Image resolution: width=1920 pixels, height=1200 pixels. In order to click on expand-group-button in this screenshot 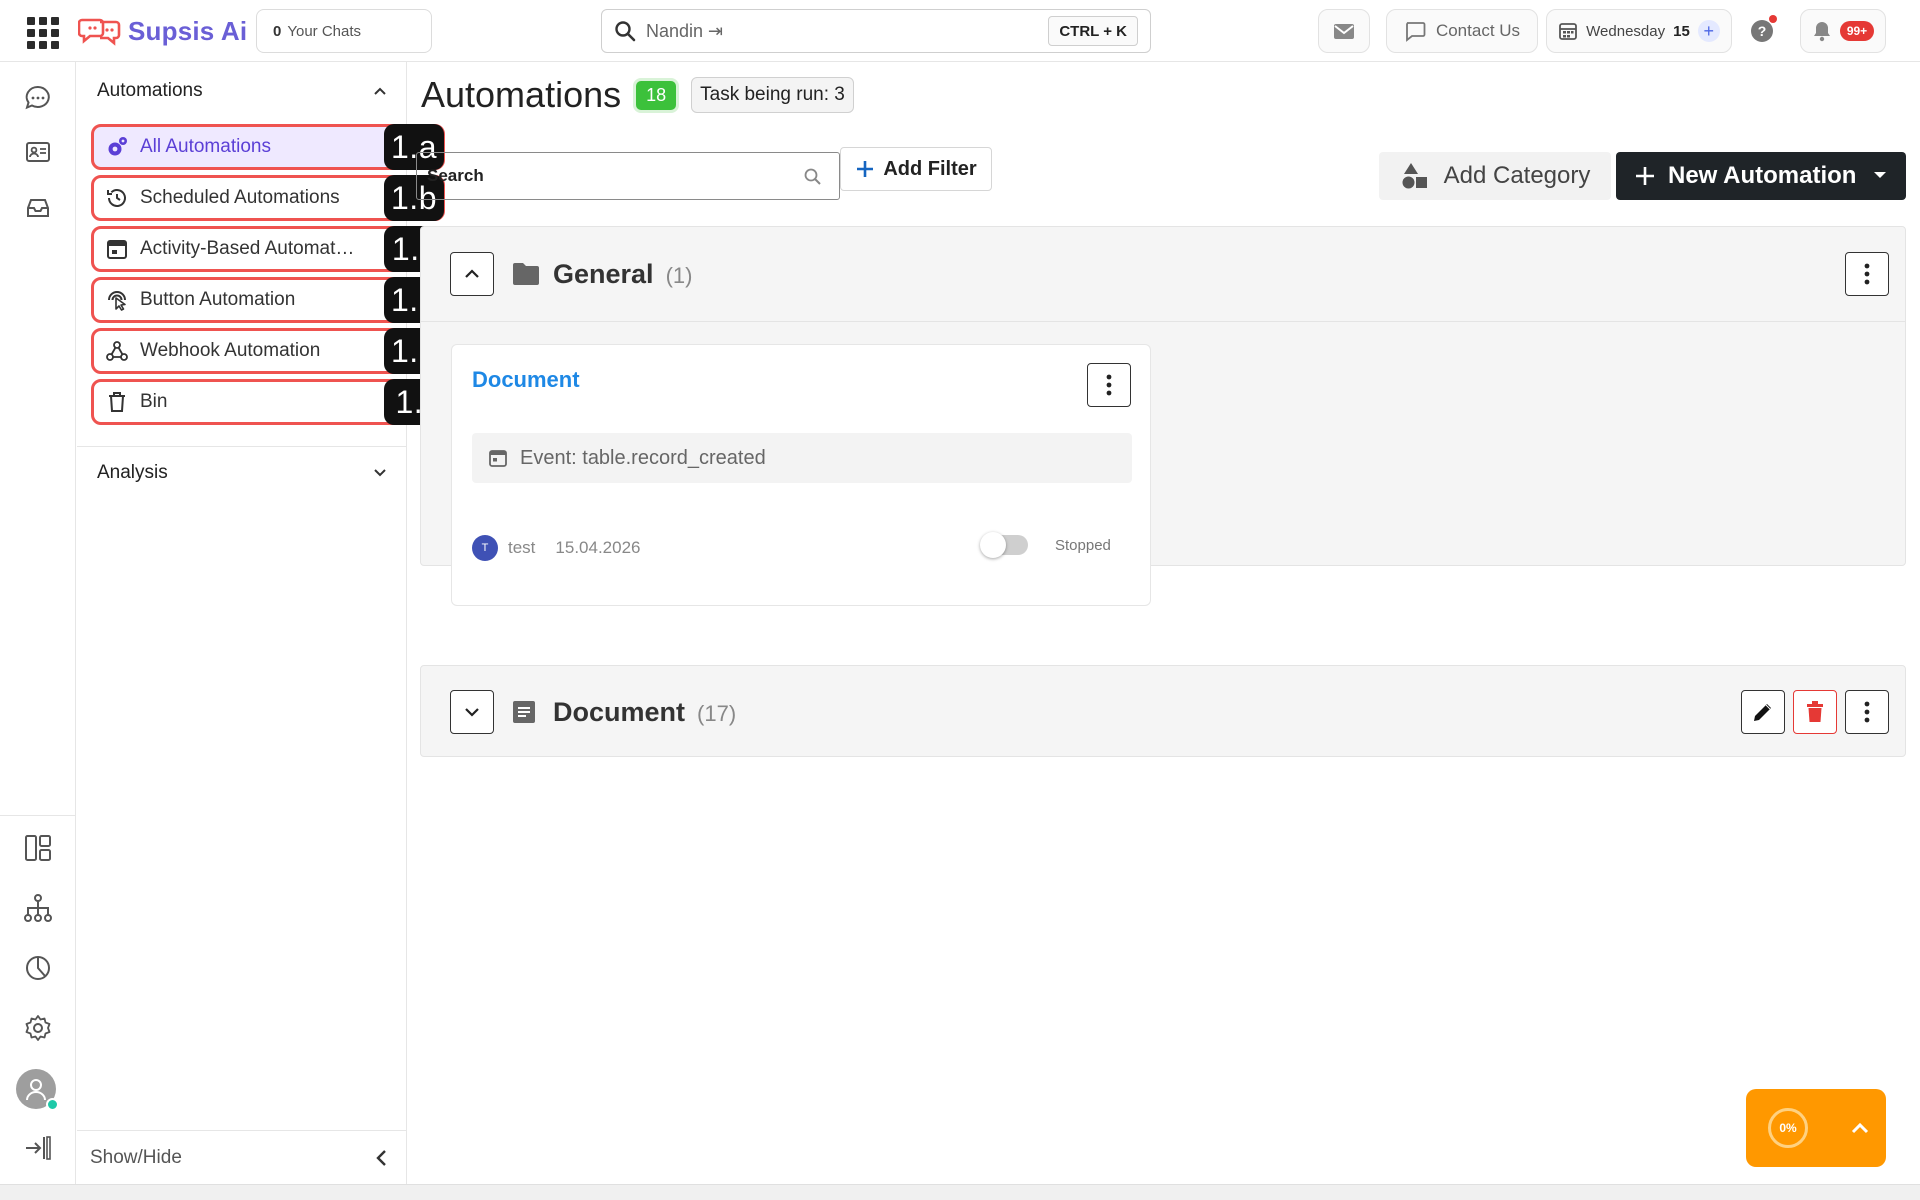, I will do `click(472, 712)`.